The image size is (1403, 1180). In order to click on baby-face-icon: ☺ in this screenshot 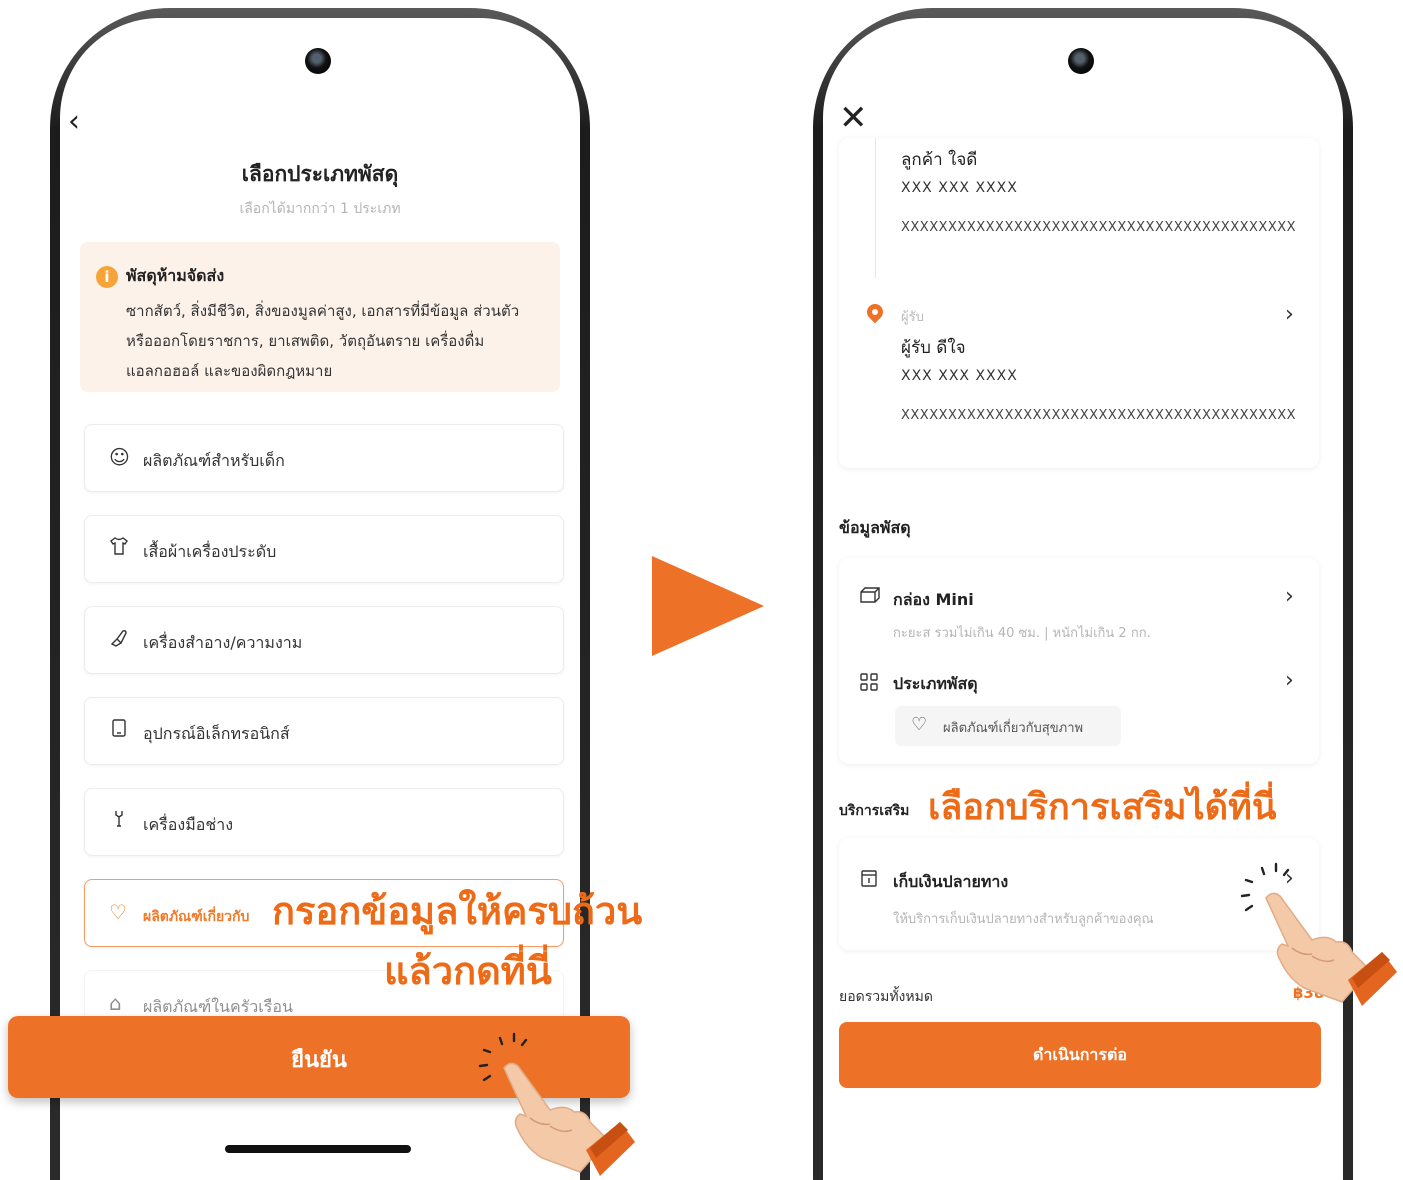, I will do `click(119, 457)`.